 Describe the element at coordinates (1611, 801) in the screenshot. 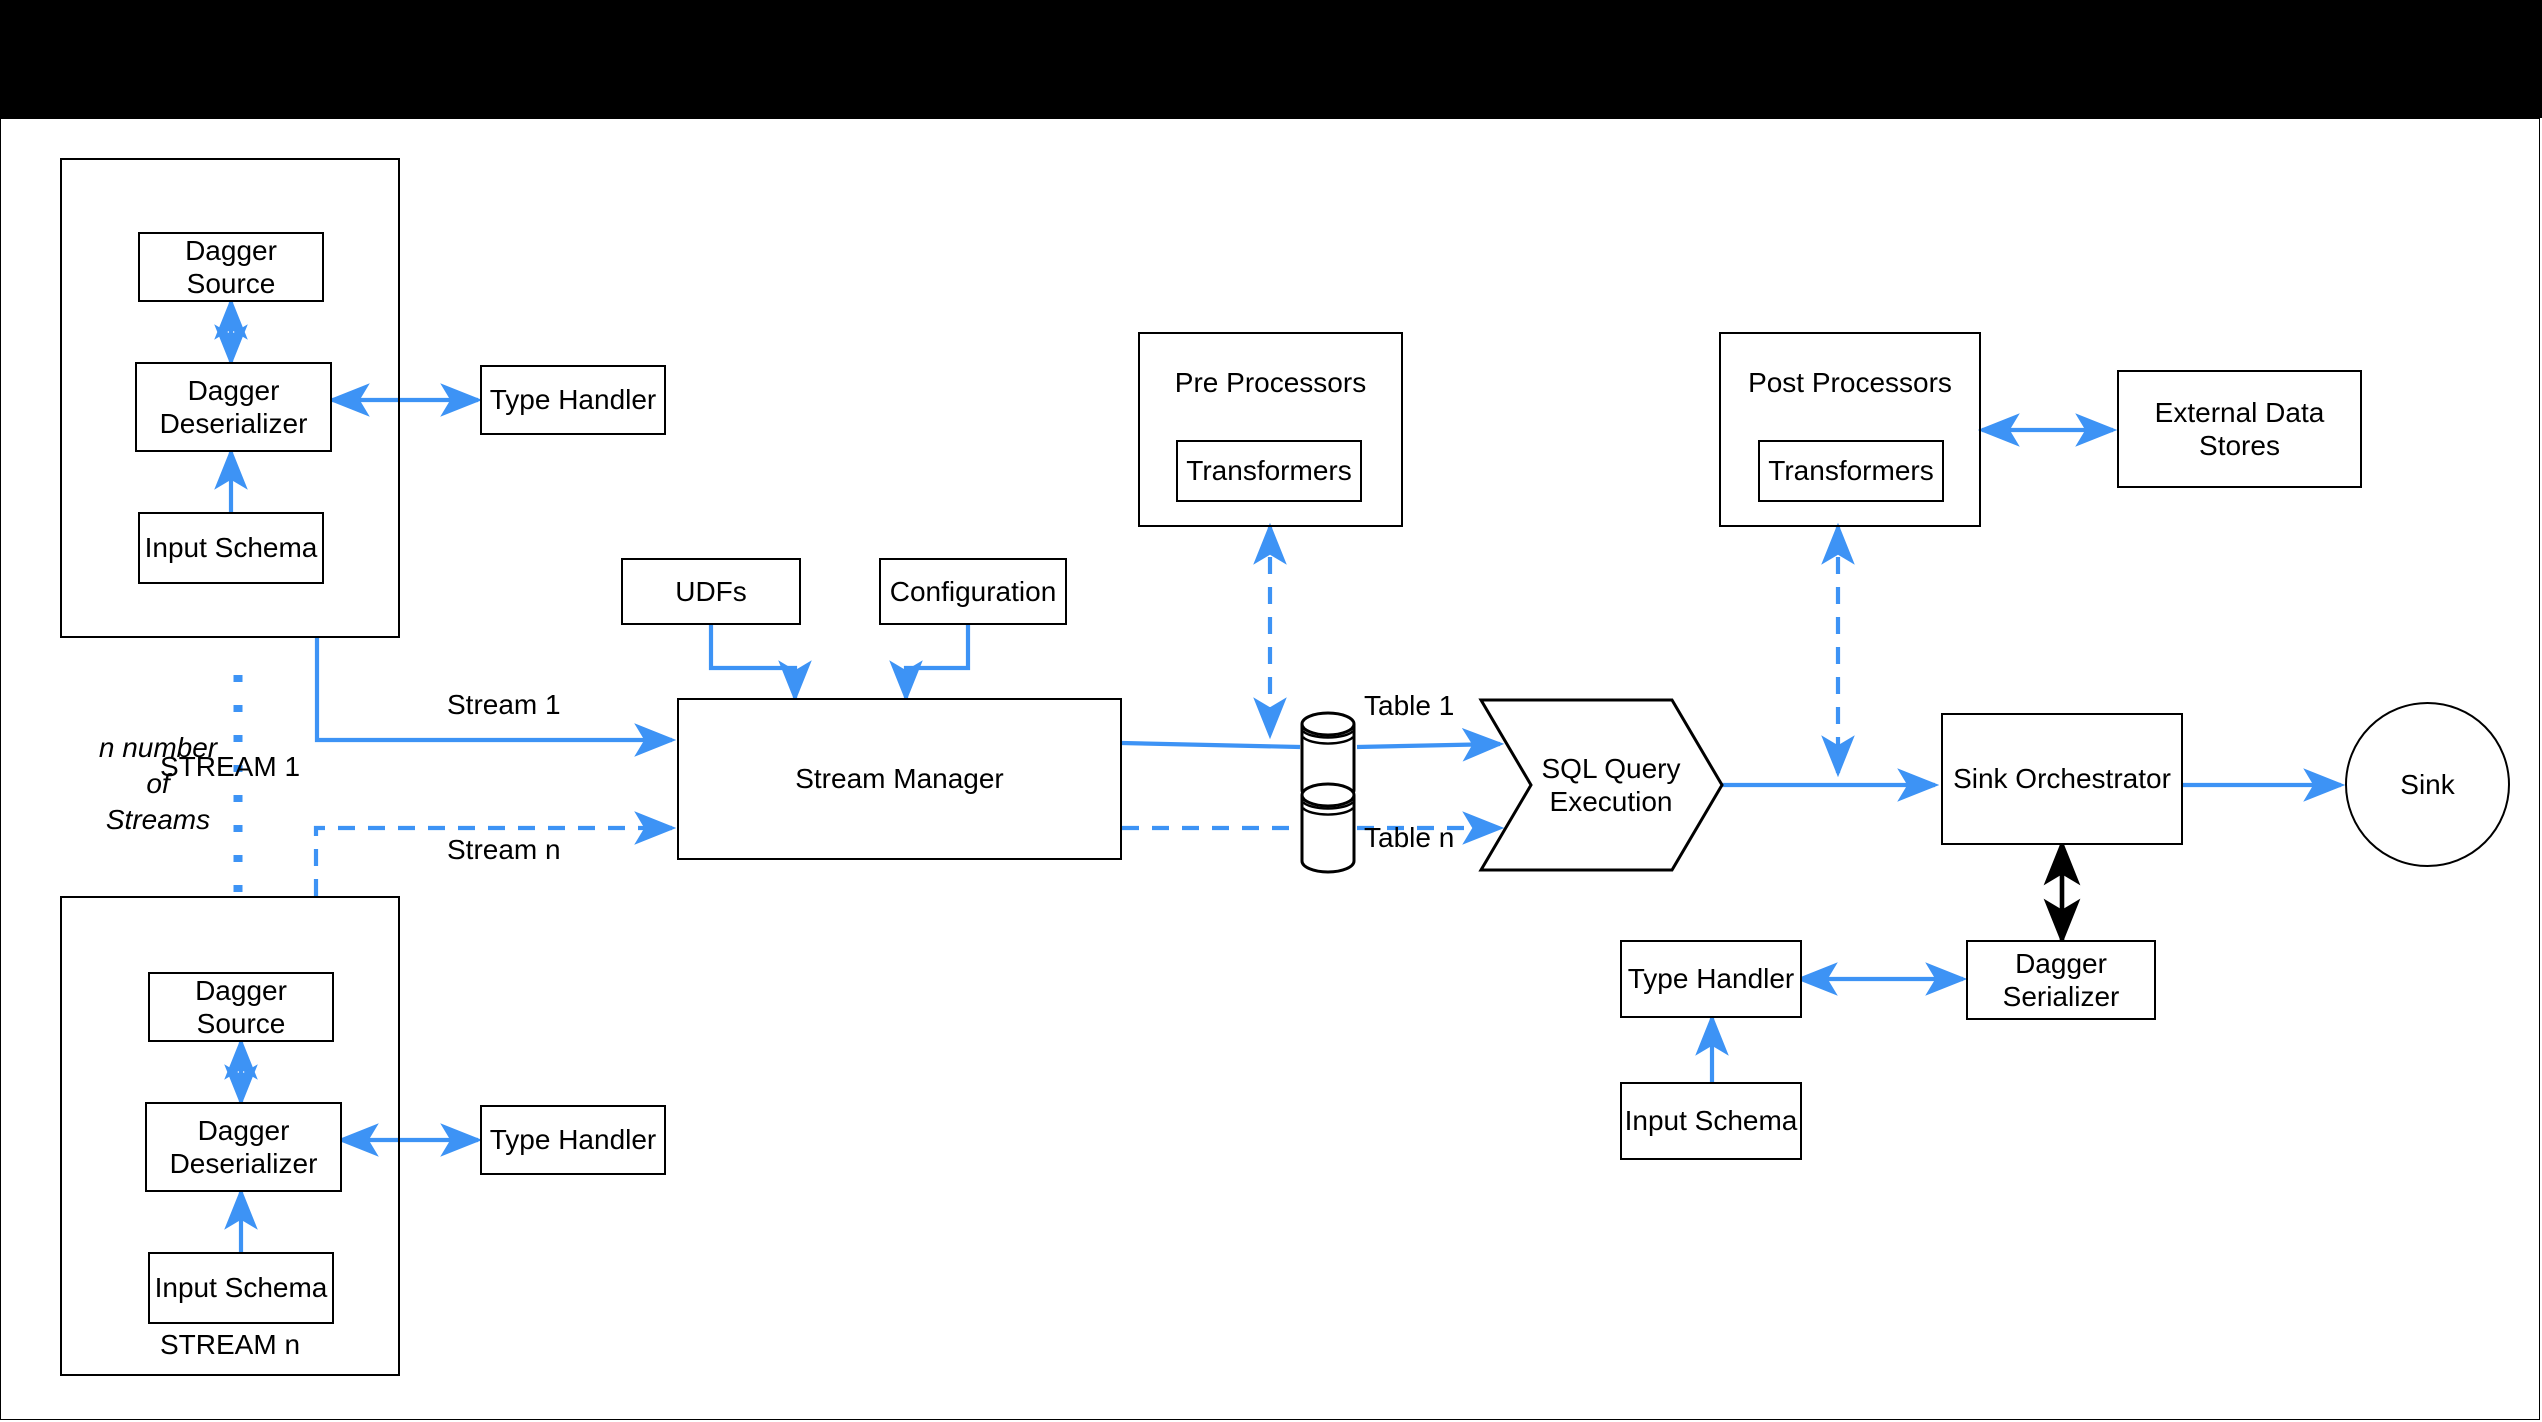

I see `sql-query-execution-label-2: Execution` at that location.